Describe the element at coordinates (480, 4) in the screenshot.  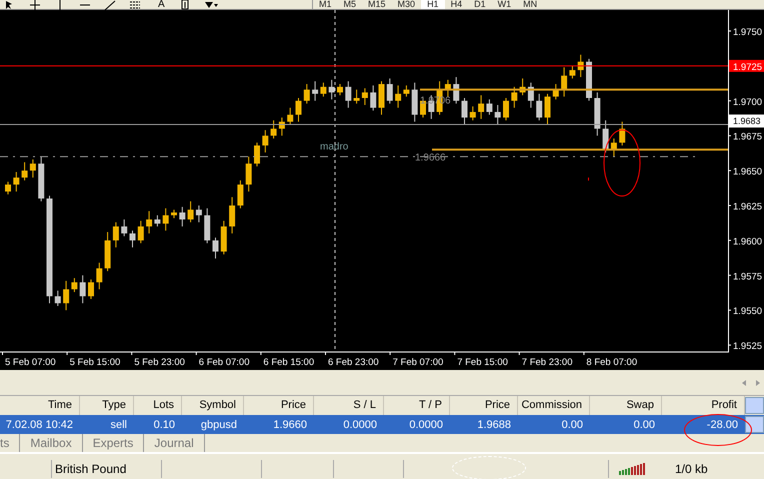
I see `timeframe-button: D1` at that location.